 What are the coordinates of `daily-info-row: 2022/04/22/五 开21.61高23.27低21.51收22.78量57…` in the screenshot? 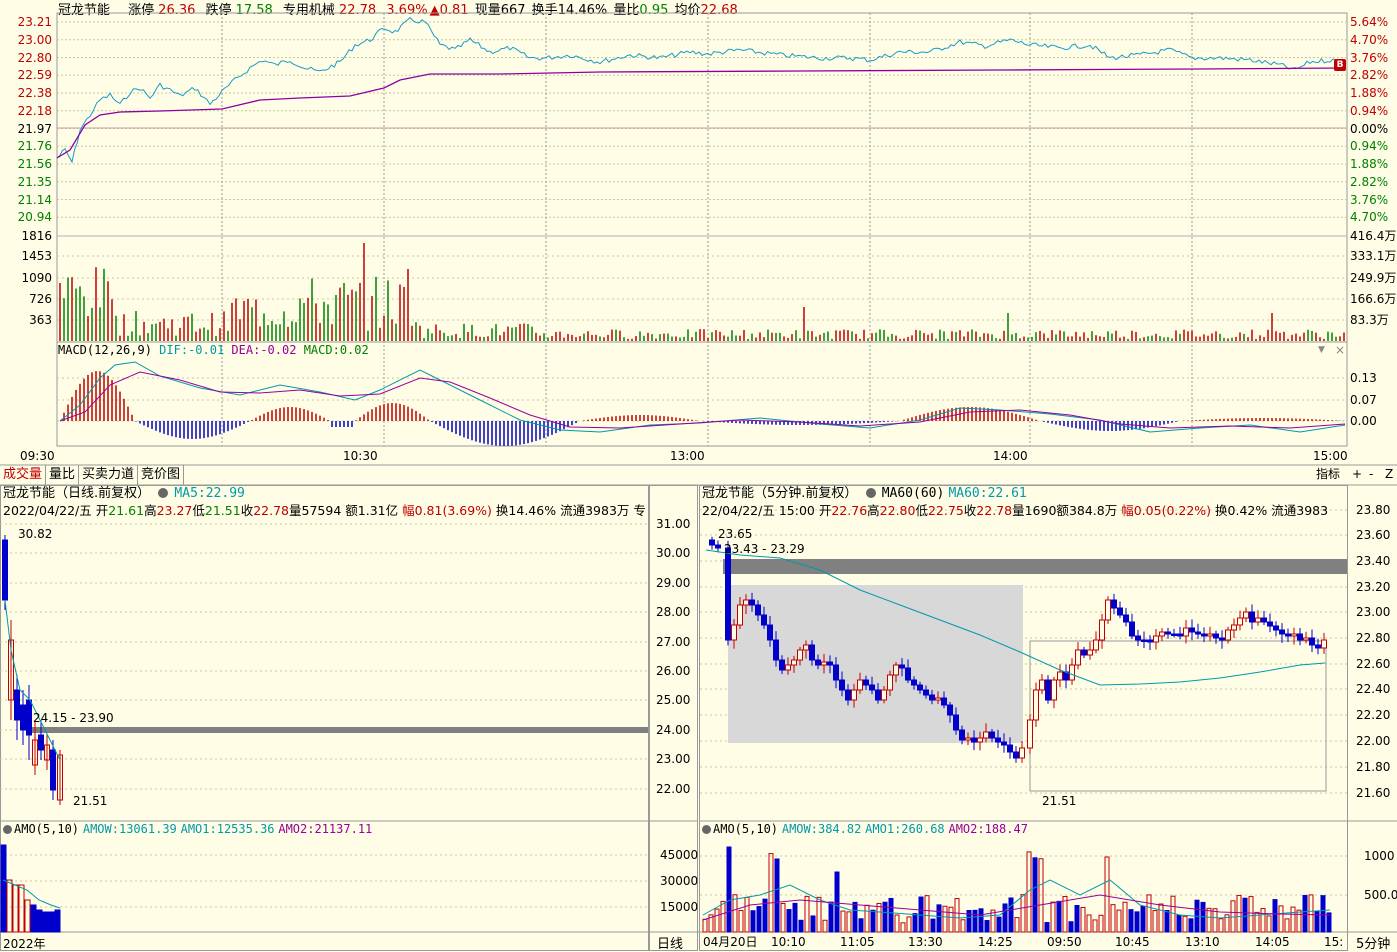 It's located at (325, 510).